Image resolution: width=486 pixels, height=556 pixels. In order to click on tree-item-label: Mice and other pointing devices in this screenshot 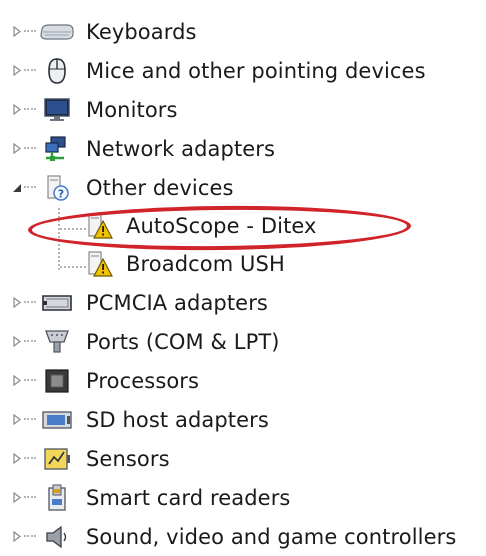, I will do `click(256, 70)`.